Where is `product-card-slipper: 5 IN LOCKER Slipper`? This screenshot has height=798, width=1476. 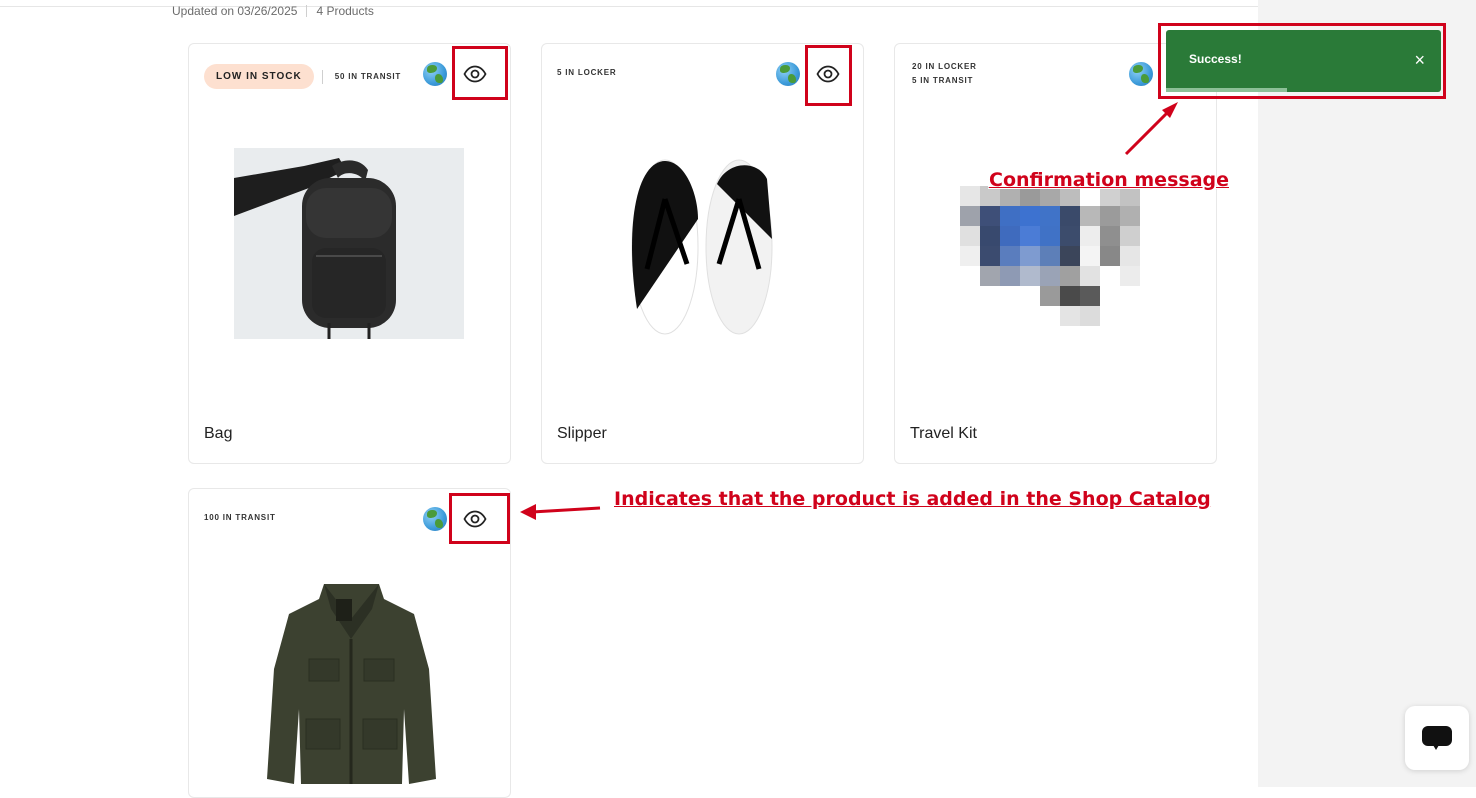 product-card-slipper: 5 IN LOCKER Slipper is located at coordinates (702, 253).